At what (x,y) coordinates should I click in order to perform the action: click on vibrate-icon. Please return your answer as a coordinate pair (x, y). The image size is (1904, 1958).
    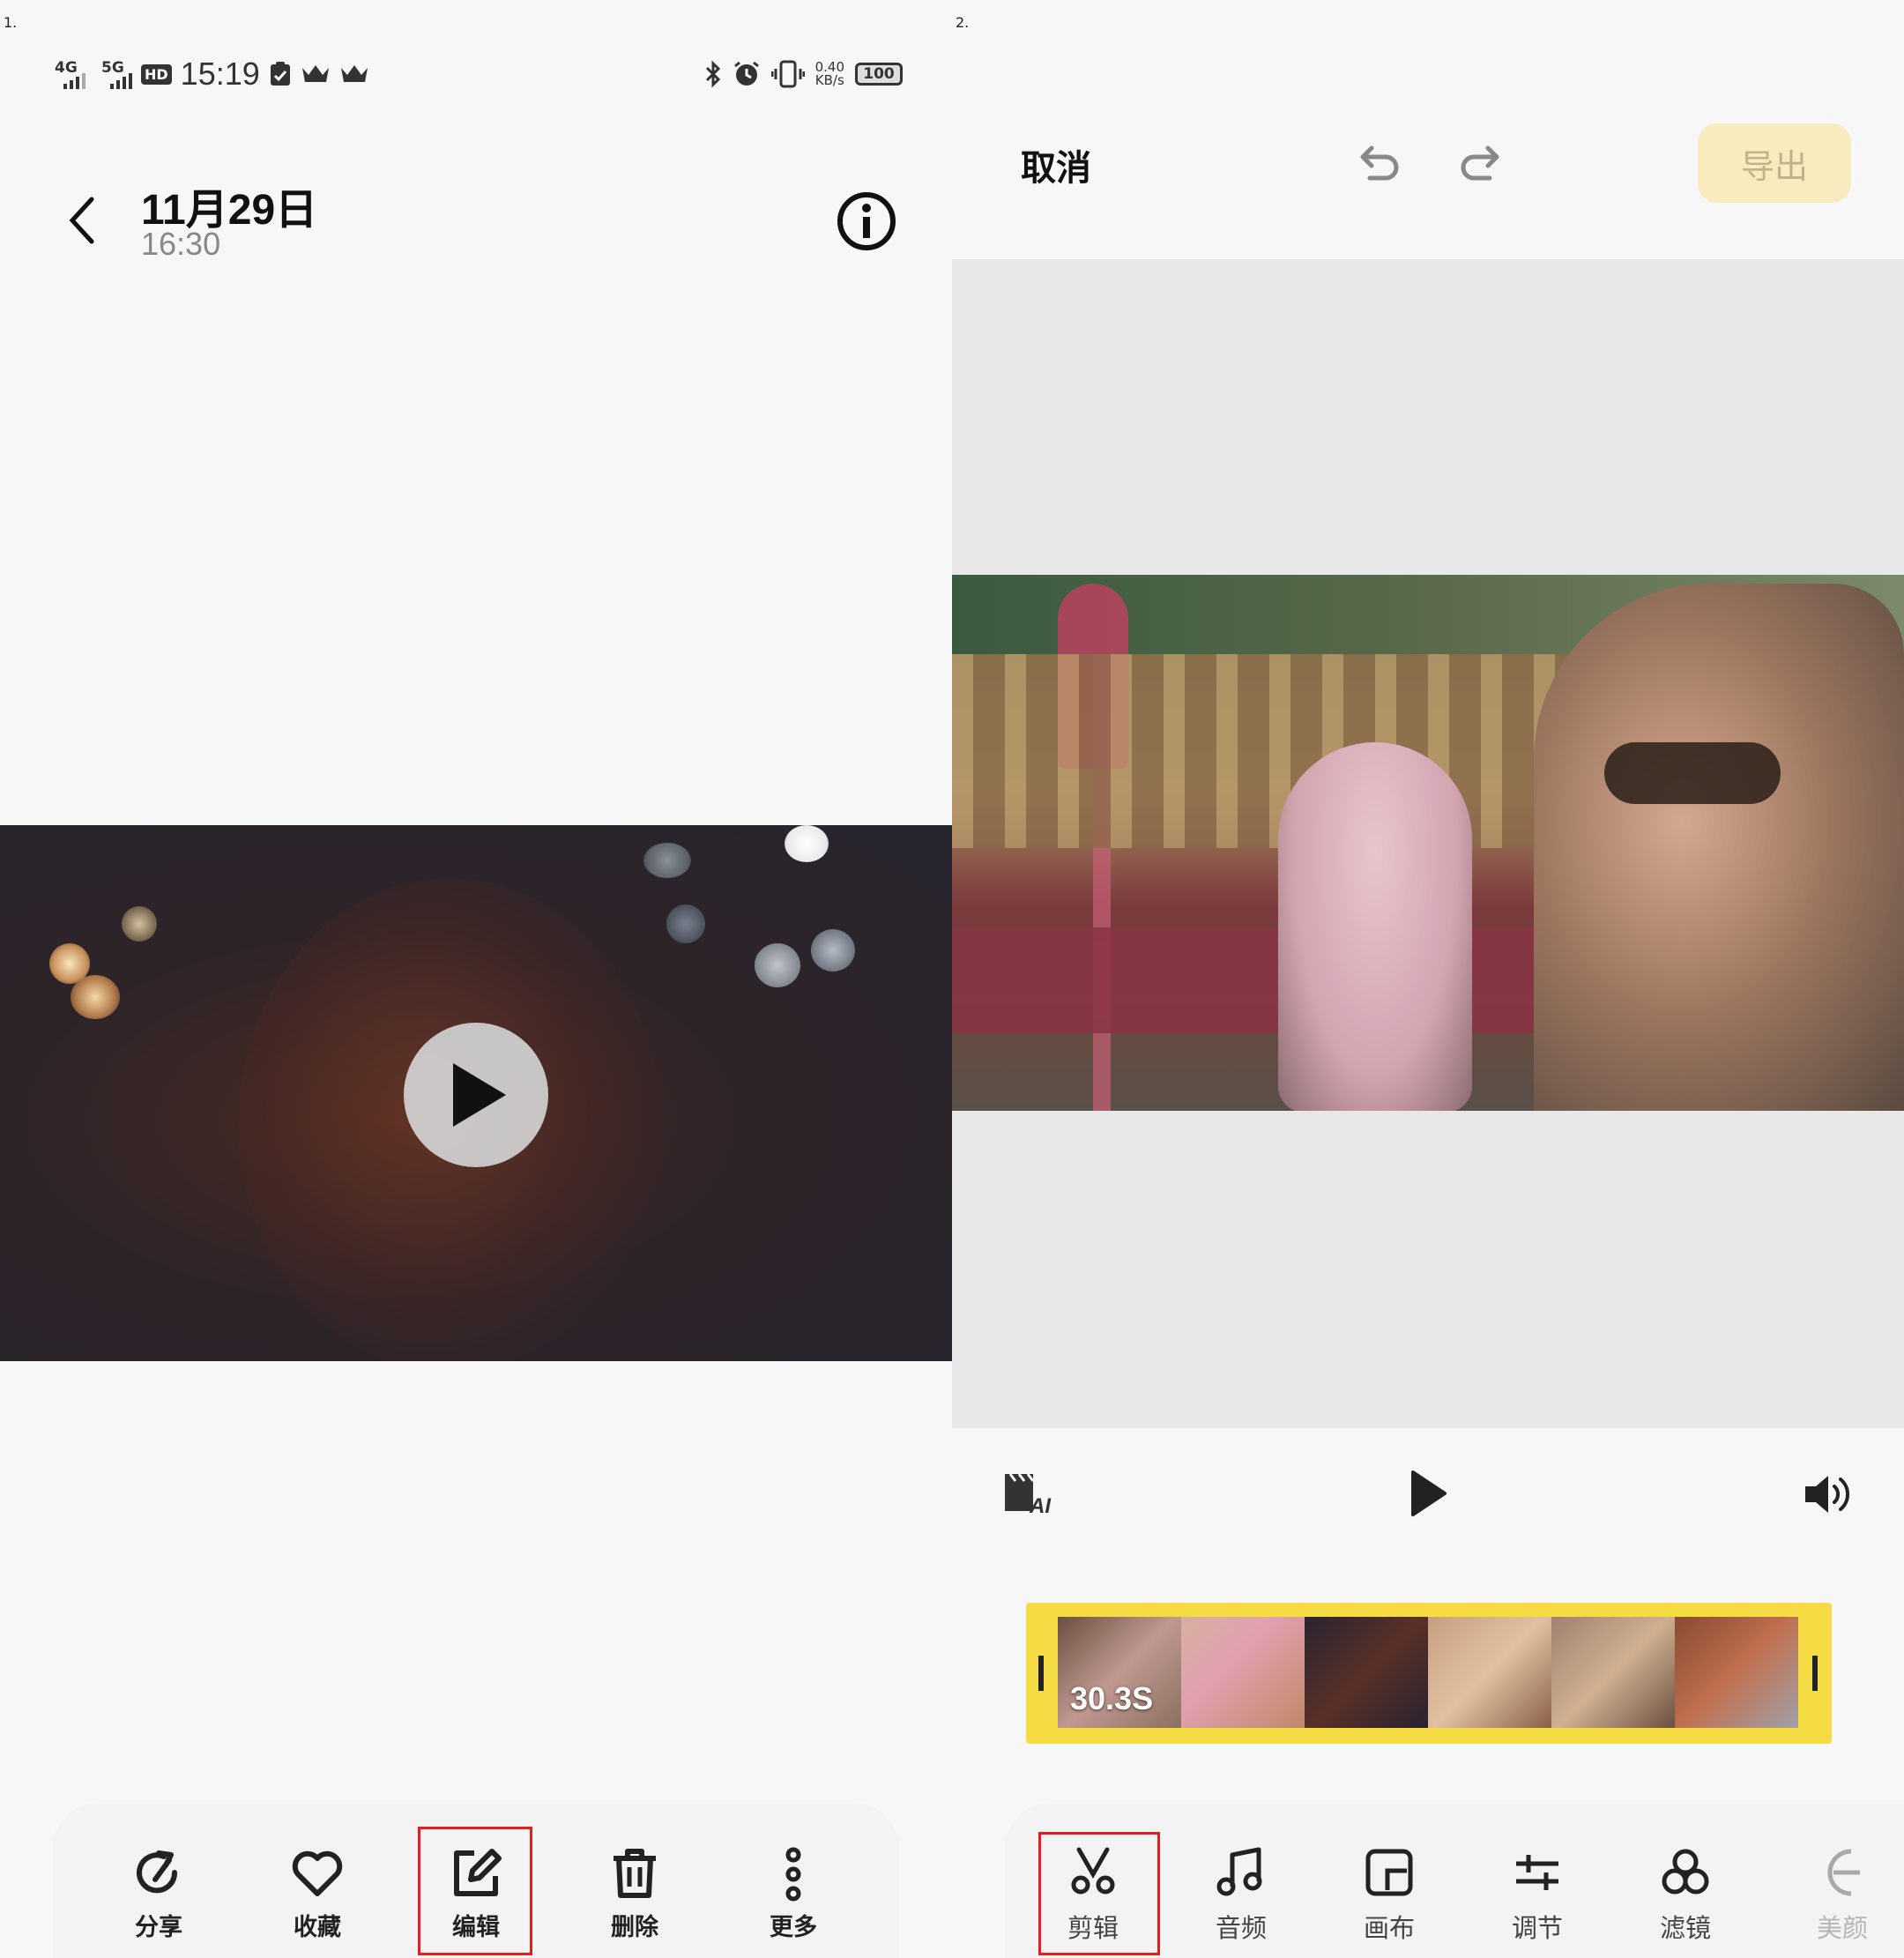
    Looking at the image, I should click on (787, 74).